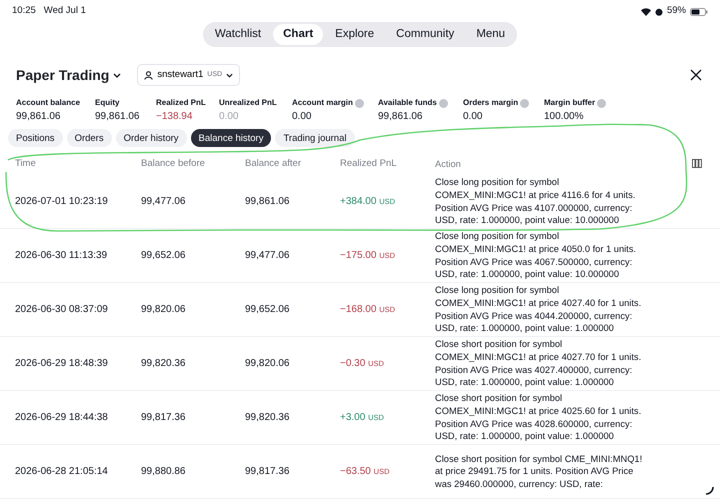 This screenshot has height=500, width=720. I want to click on stat-value: 100.00%, so click(564, 117).